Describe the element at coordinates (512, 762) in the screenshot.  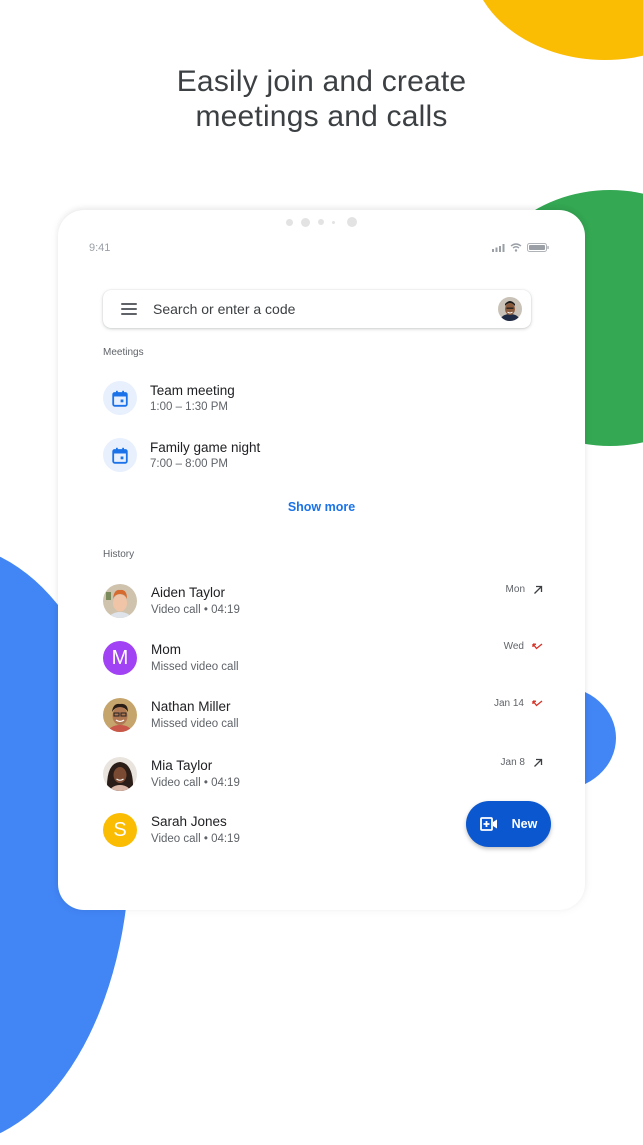
I see `call-date: Jan 8` at that location.